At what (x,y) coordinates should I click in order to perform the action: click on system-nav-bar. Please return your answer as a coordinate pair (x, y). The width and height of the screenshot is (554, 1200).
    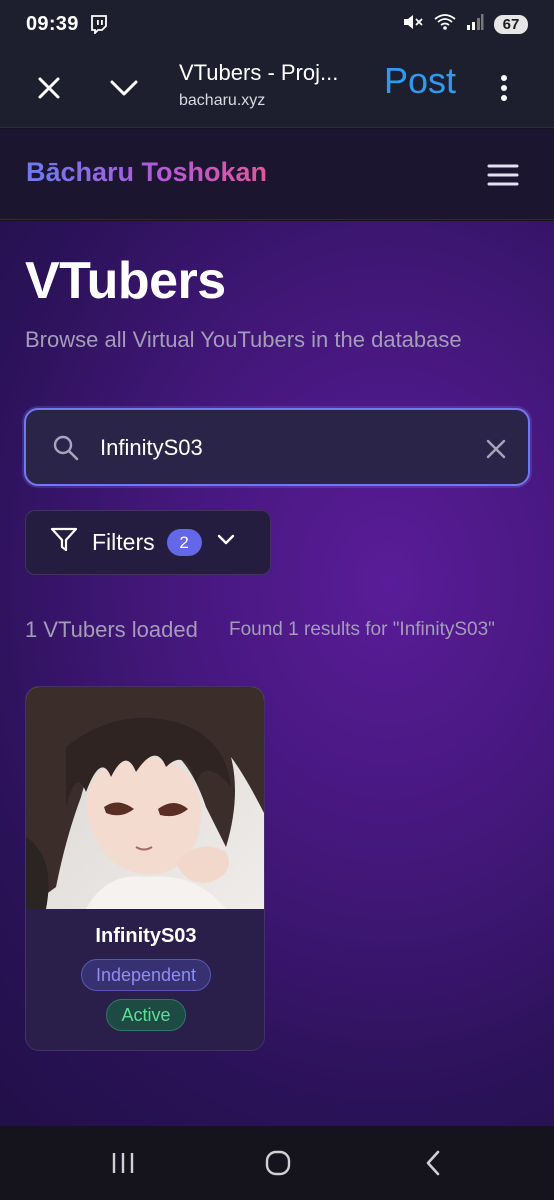
    Looking at the image, I should click on (277, 1163).